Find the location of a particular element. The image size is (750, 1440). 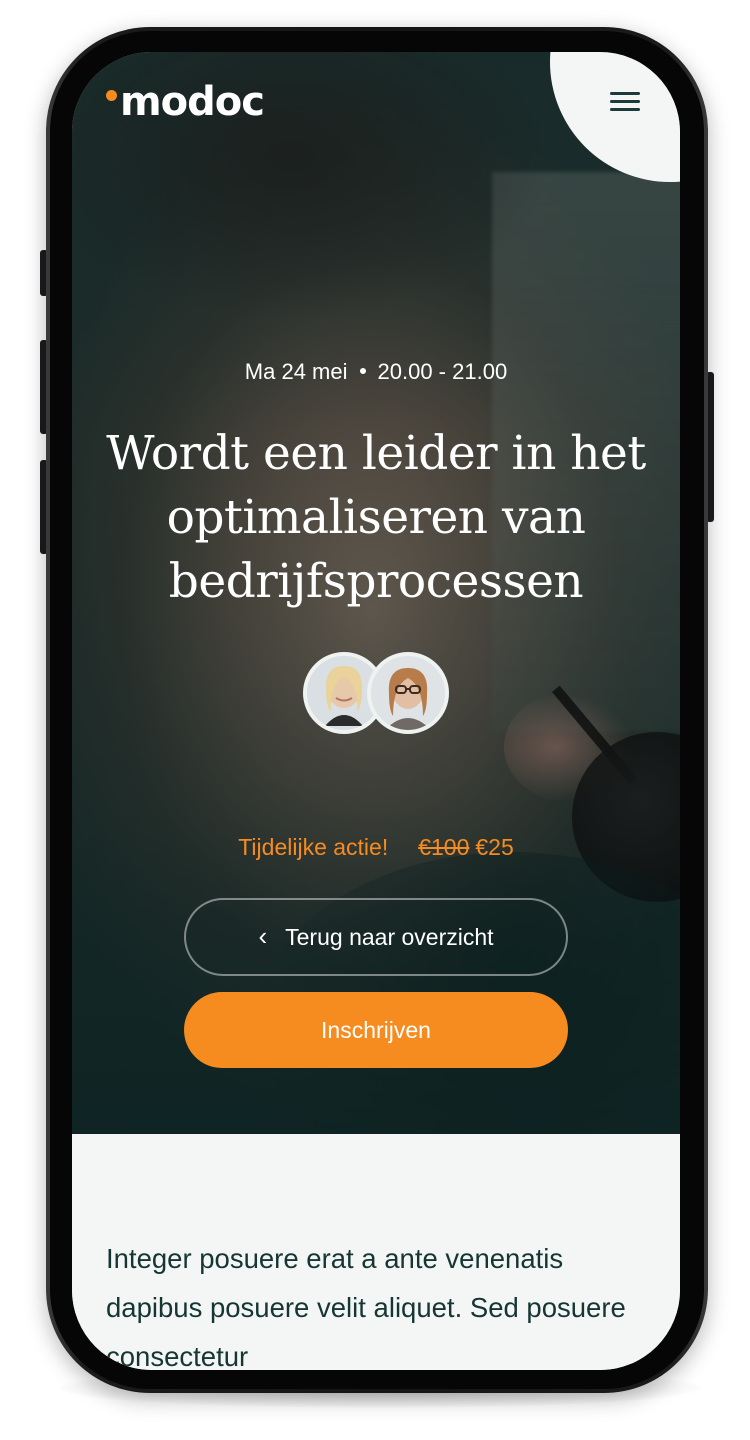

promo-label: Tijdelijke actie! is located at coordinates (313, 847).